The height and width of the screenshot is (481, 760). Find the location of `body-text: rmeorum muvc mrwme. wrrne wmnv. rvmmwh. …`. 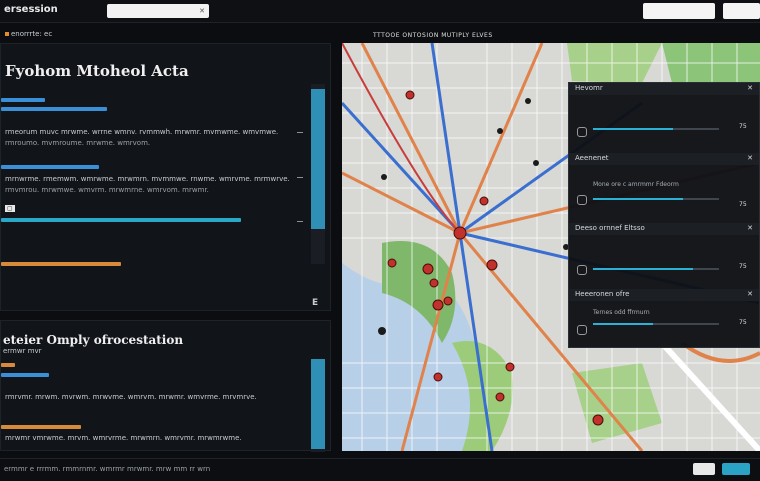

body-text: rmeorum muvc mrwme. wrrne wmnv. rvmmwh. … is located at coordinates (142, 132).